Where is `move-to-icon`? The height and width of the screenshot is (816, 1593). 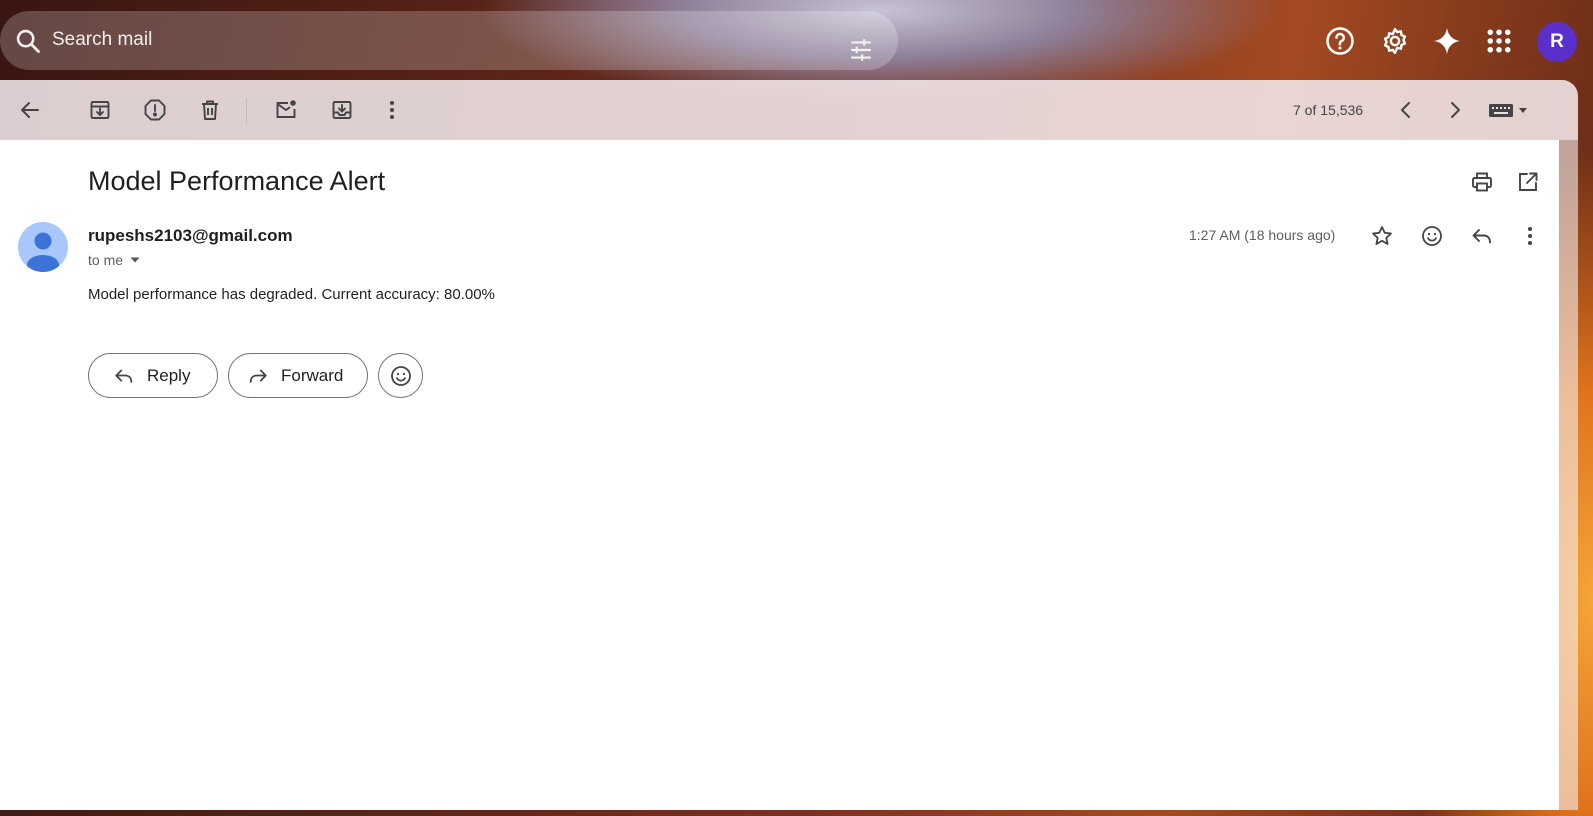 move-to-icon is located at coordinates (342, 110).